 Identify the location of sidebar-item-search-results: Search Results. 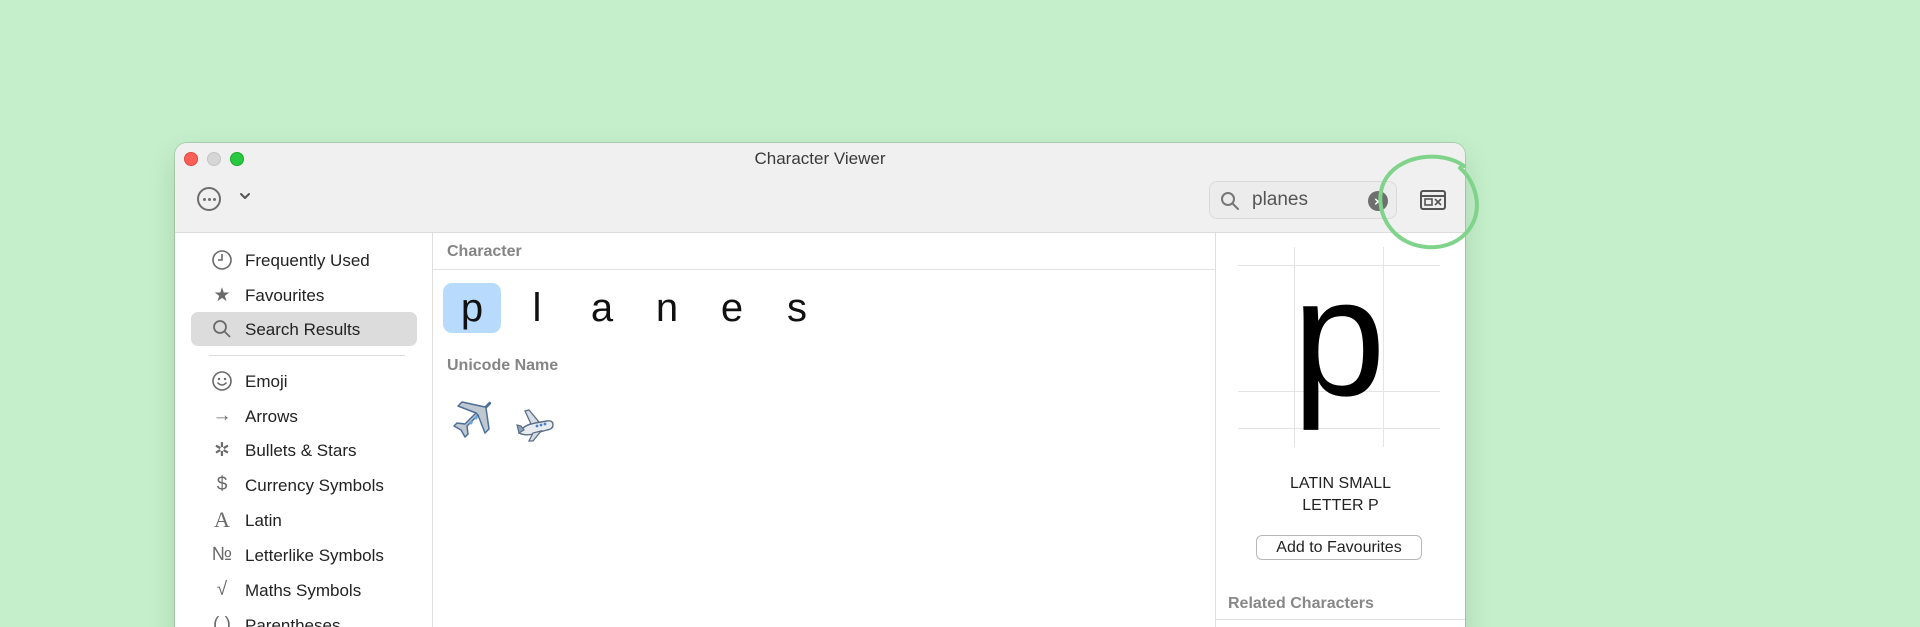
(304, 329).